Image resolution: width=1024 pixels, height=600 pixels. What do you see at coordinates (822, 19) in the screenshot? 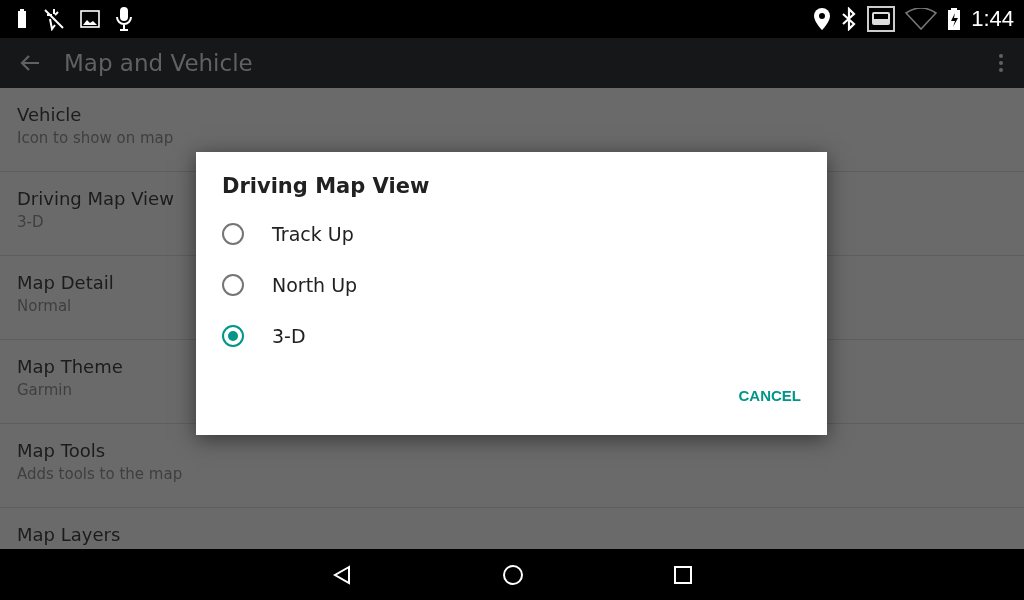
I see `location-pin-icon` at bounding box center [822, 19].